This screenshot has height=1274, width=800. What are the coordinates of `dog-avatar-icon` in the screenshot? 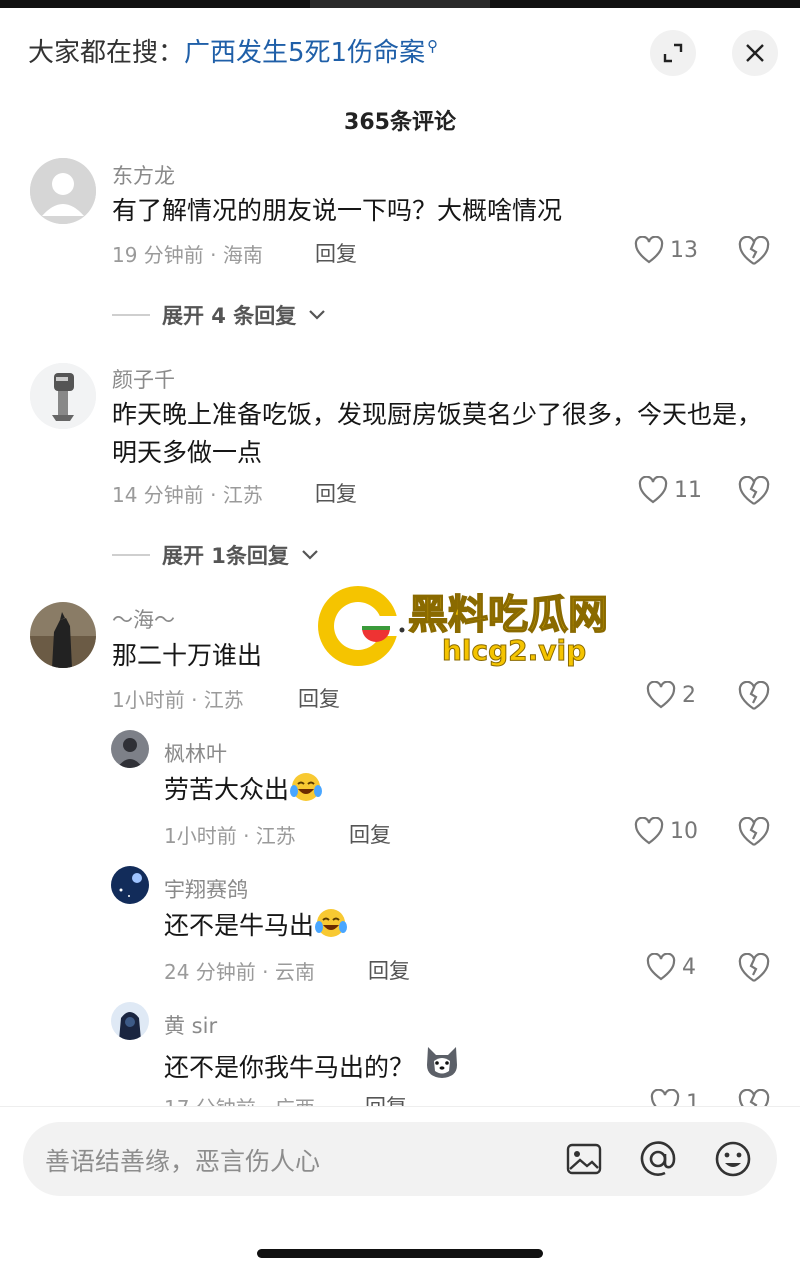 It's located at (63, 635).